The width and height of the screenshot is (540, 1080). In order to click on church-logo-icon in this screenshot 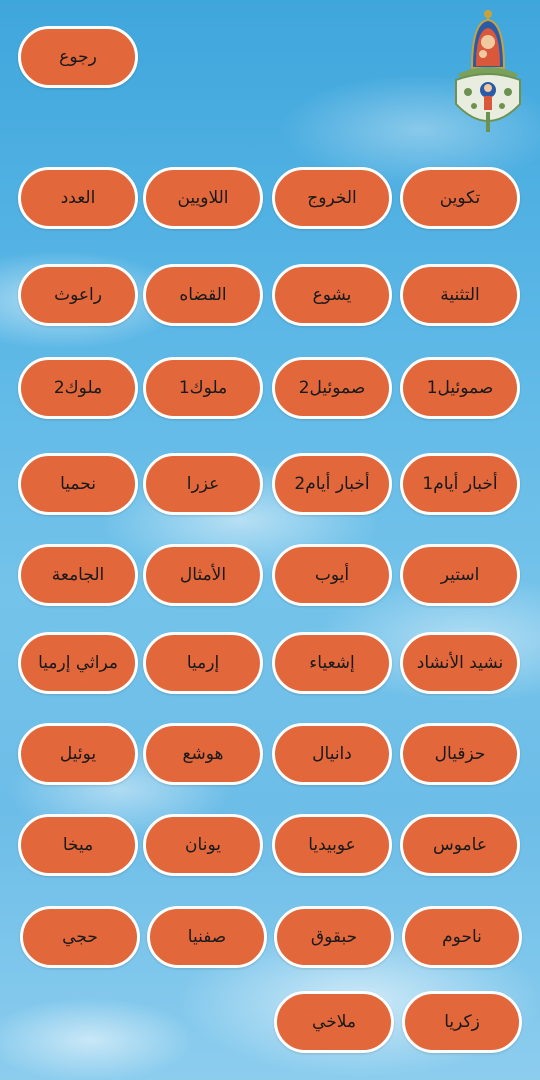, I will do `click(488, 72)`.